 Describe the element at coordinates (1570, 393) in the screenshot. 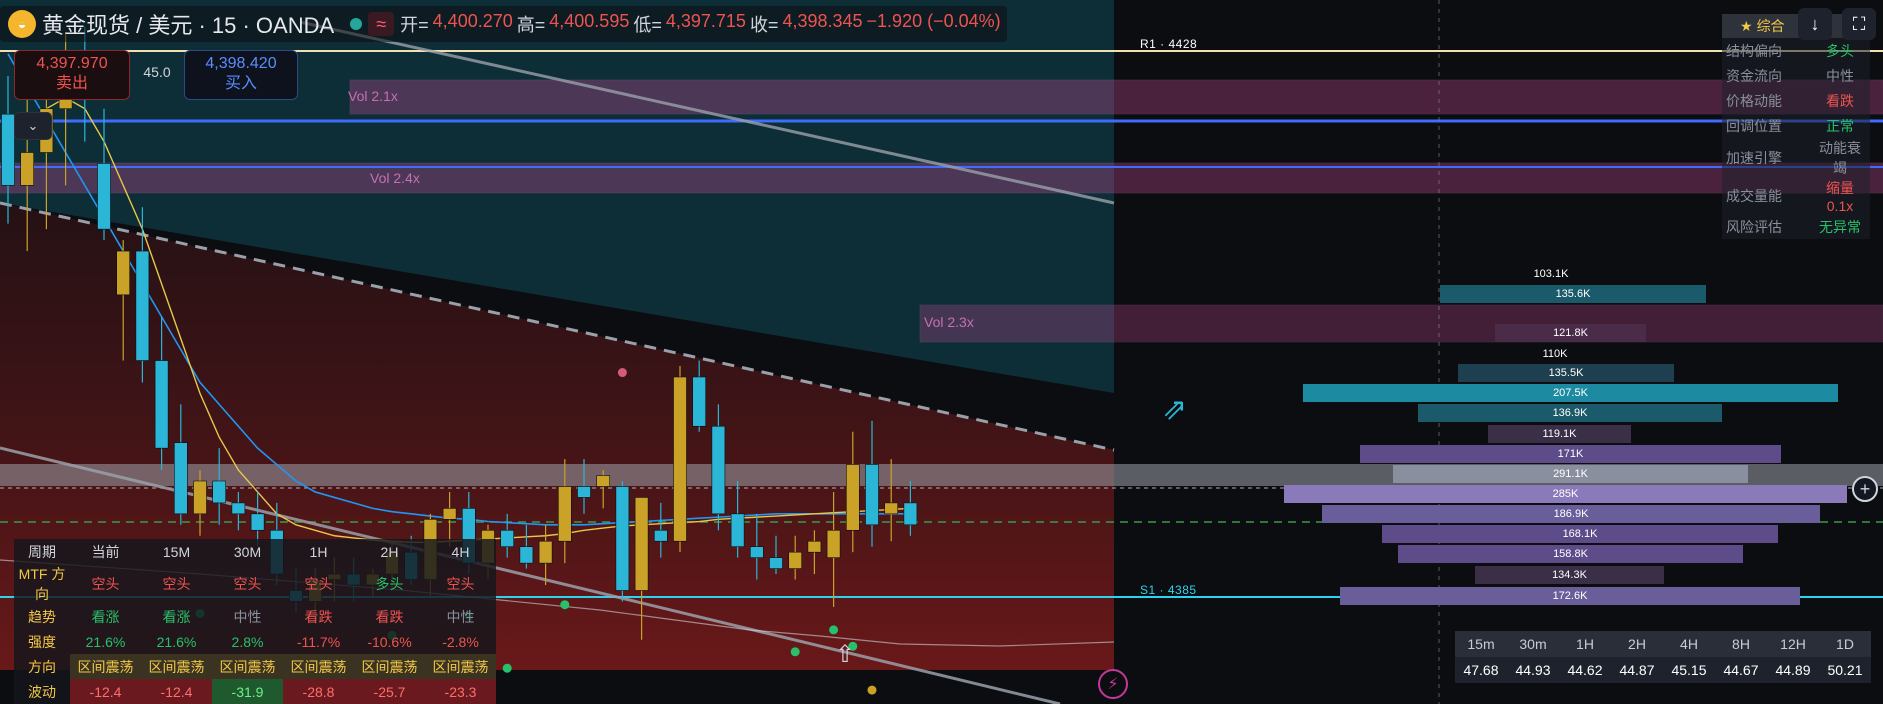

I see `volume-profile-bar: 207.5K` at that location.